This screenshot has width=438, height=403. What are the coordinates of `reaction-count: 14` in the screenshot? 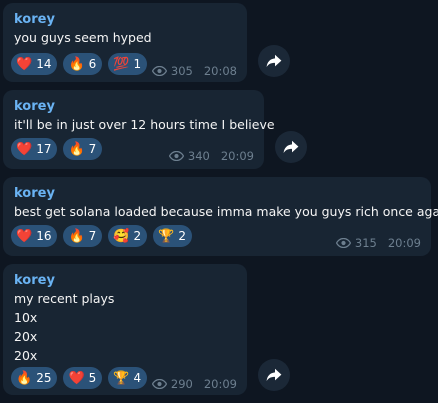 It's located at (44, 64).